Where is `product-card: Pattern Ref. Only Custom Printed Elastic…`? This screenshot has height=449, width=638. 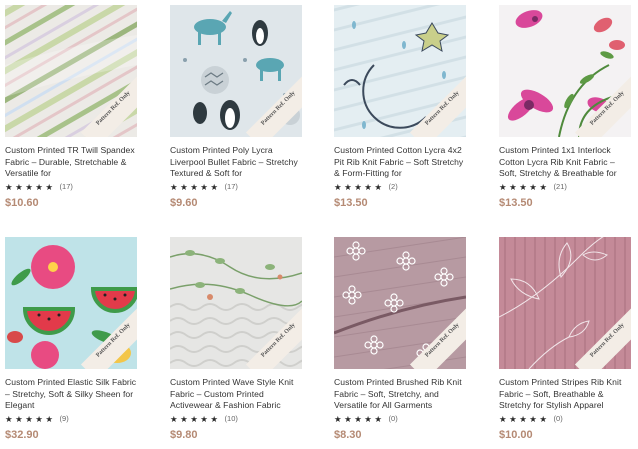
product-card: Pattern Ref. Only Custom Printed Elastic… is located at coordinates (71, 339).